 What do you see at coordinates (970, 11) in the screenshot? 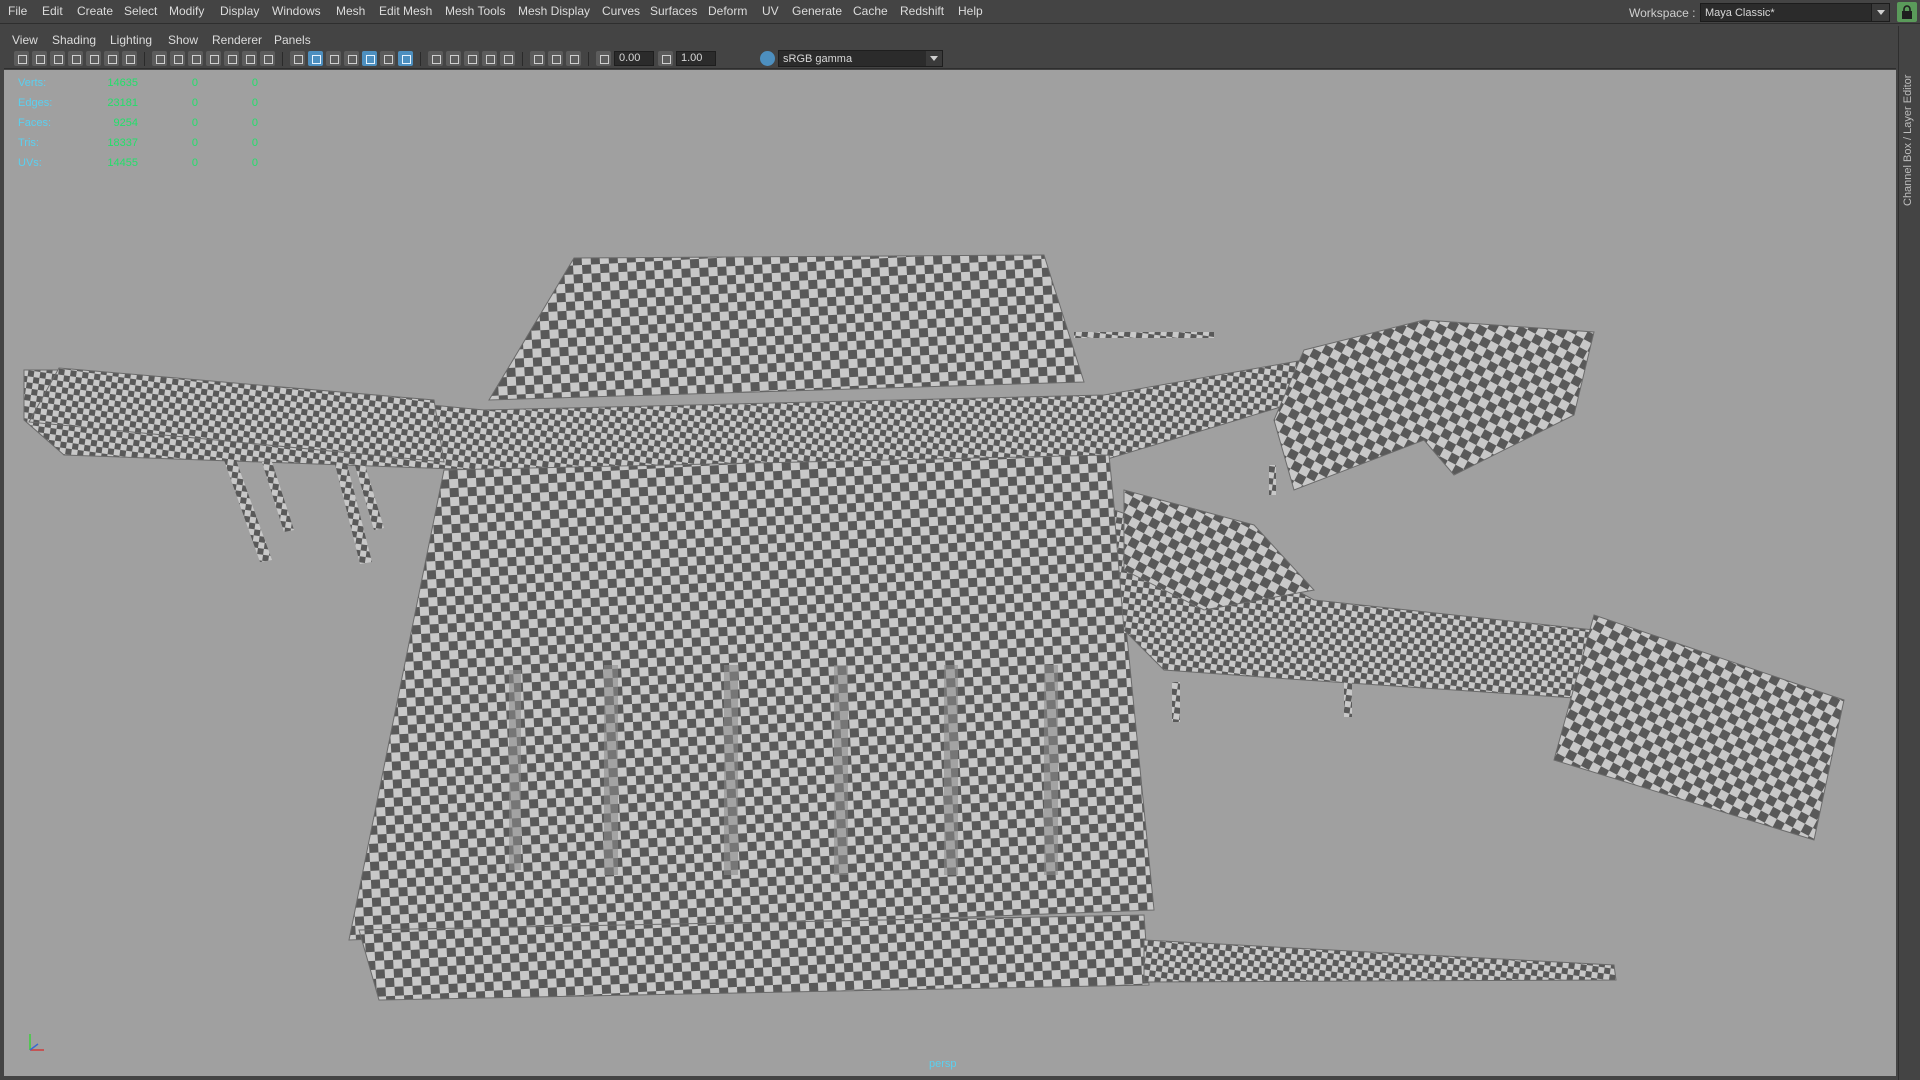
I see `menu-help: Help` at bounding box center [970, 11].